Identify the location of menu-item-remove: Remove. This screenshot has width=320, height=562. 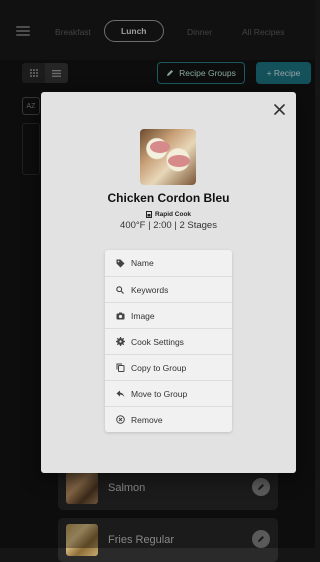
(168, 419).